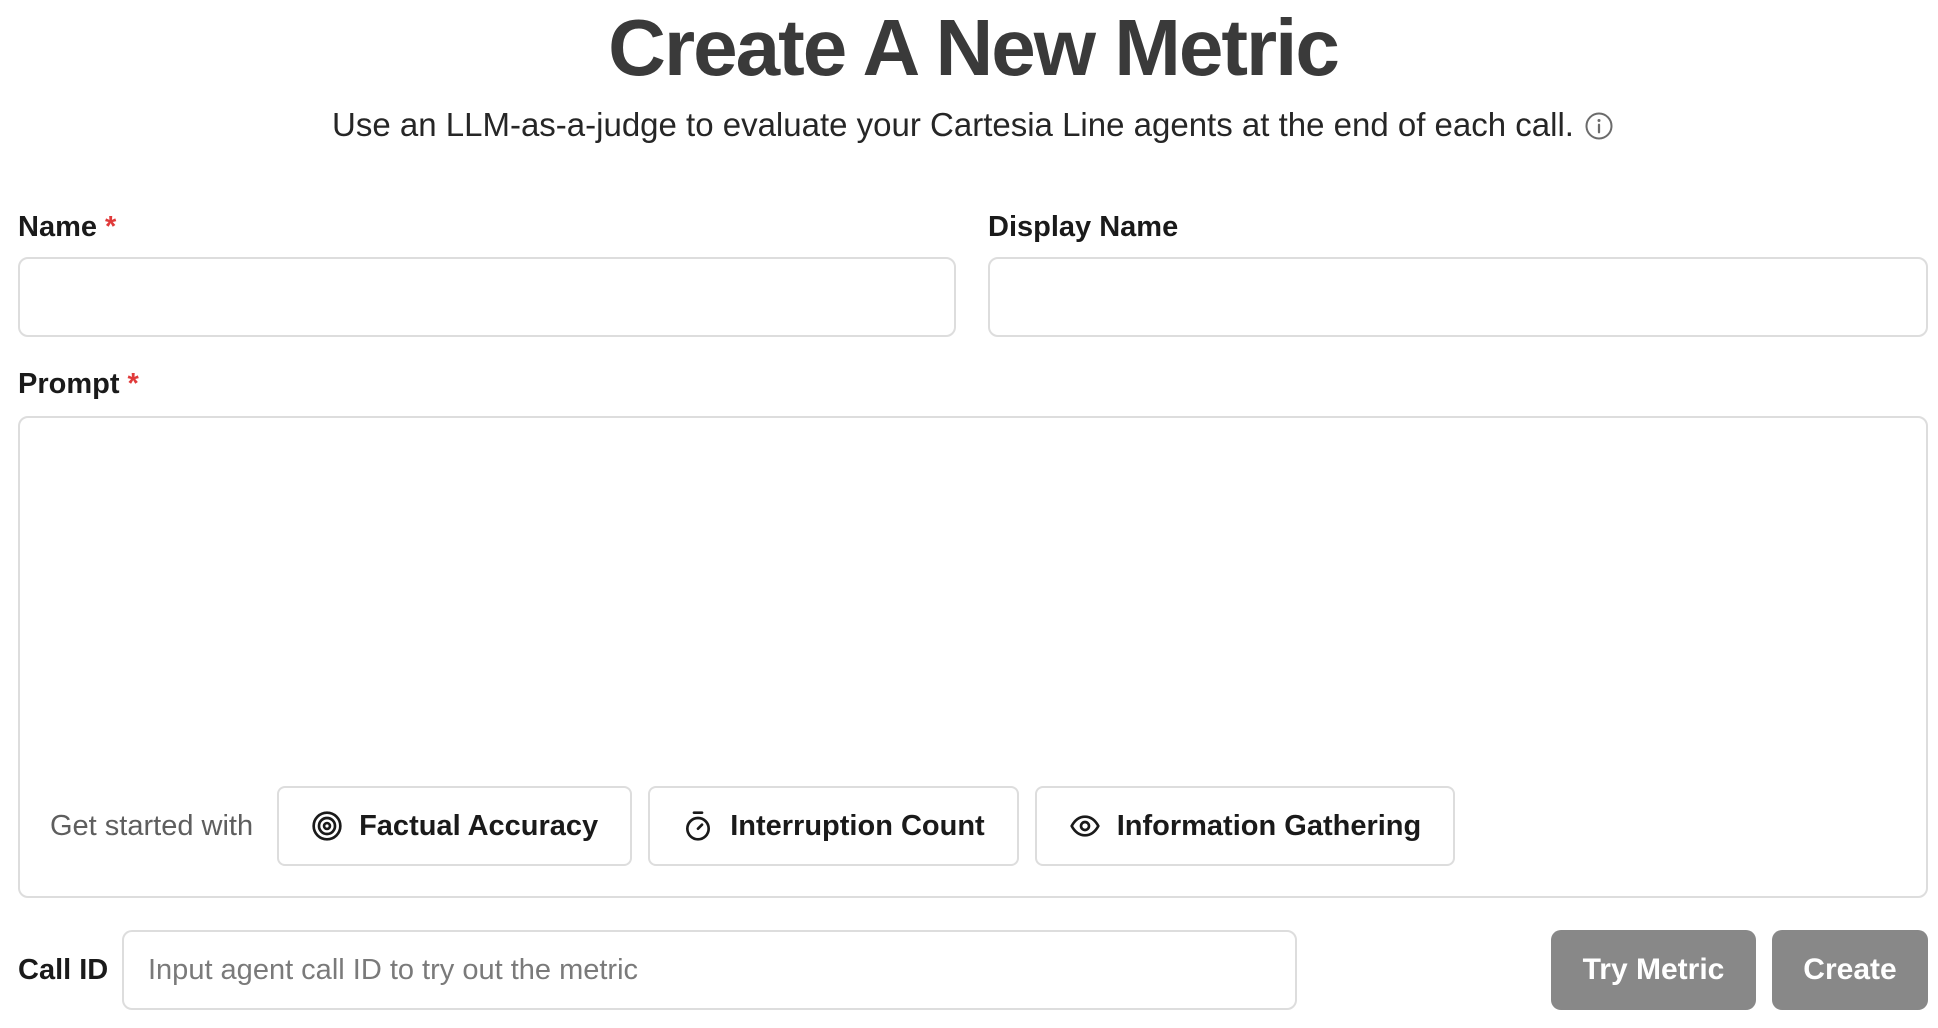  Describe the element at coordinates (1085, 826) in the screenshot. I see `eye-icon` at that location.